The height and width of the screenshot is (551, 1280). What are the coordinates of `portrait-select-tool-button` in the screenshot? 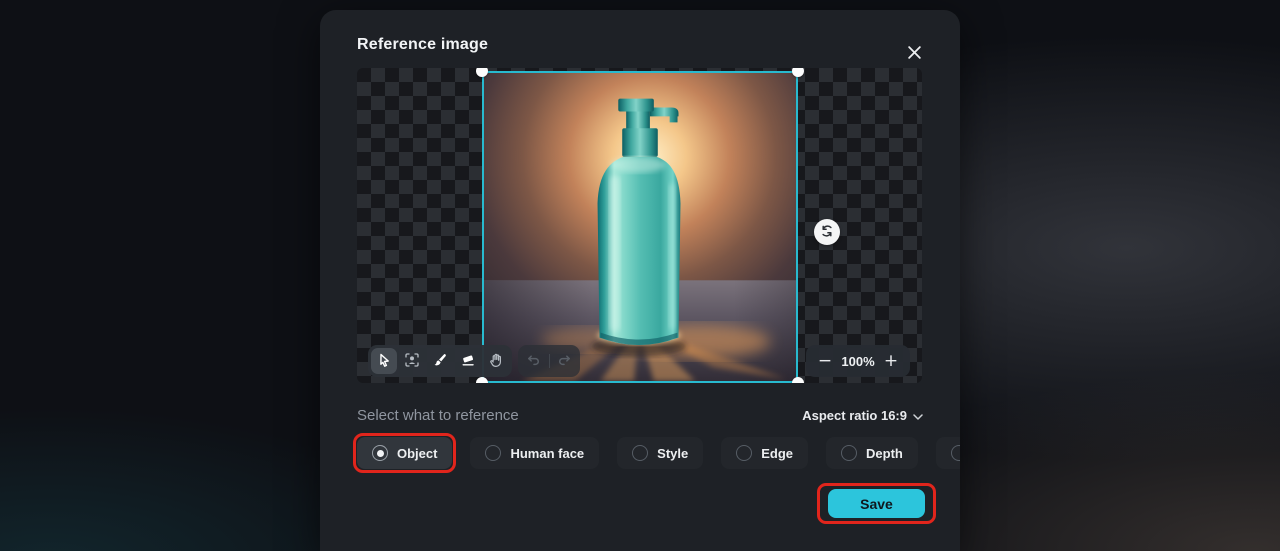 It's located at (412, 361).